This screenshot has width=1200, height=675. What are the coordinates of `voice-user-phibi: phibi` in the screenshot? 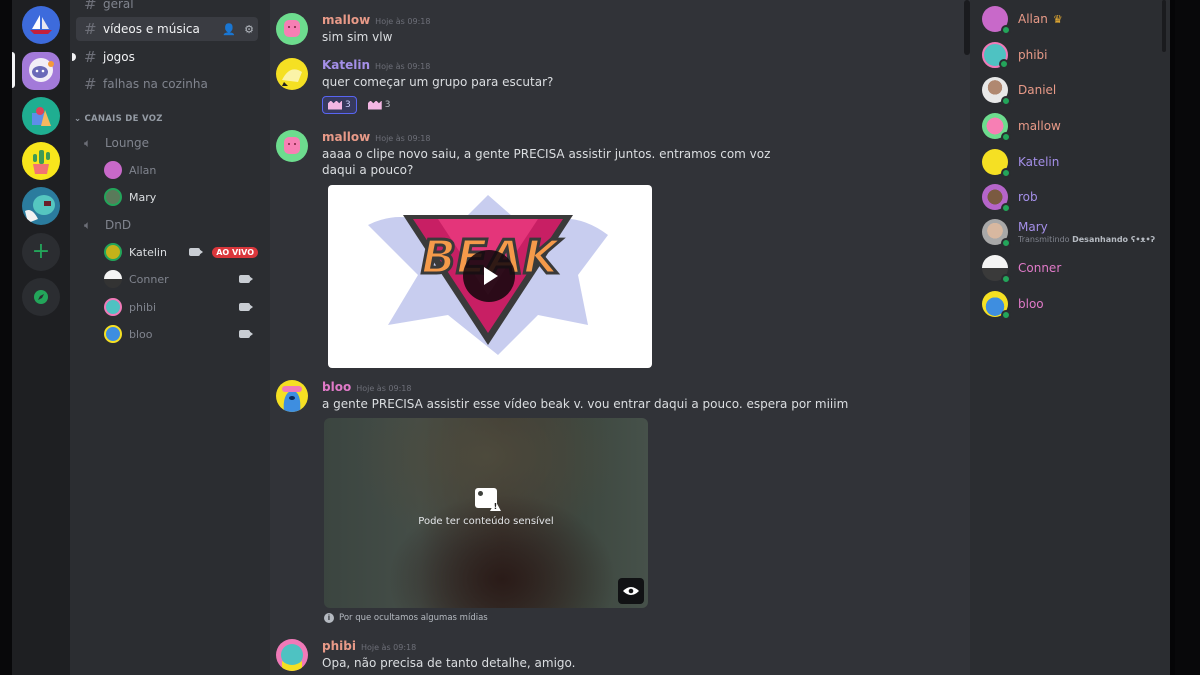 It's located at (181, 307).